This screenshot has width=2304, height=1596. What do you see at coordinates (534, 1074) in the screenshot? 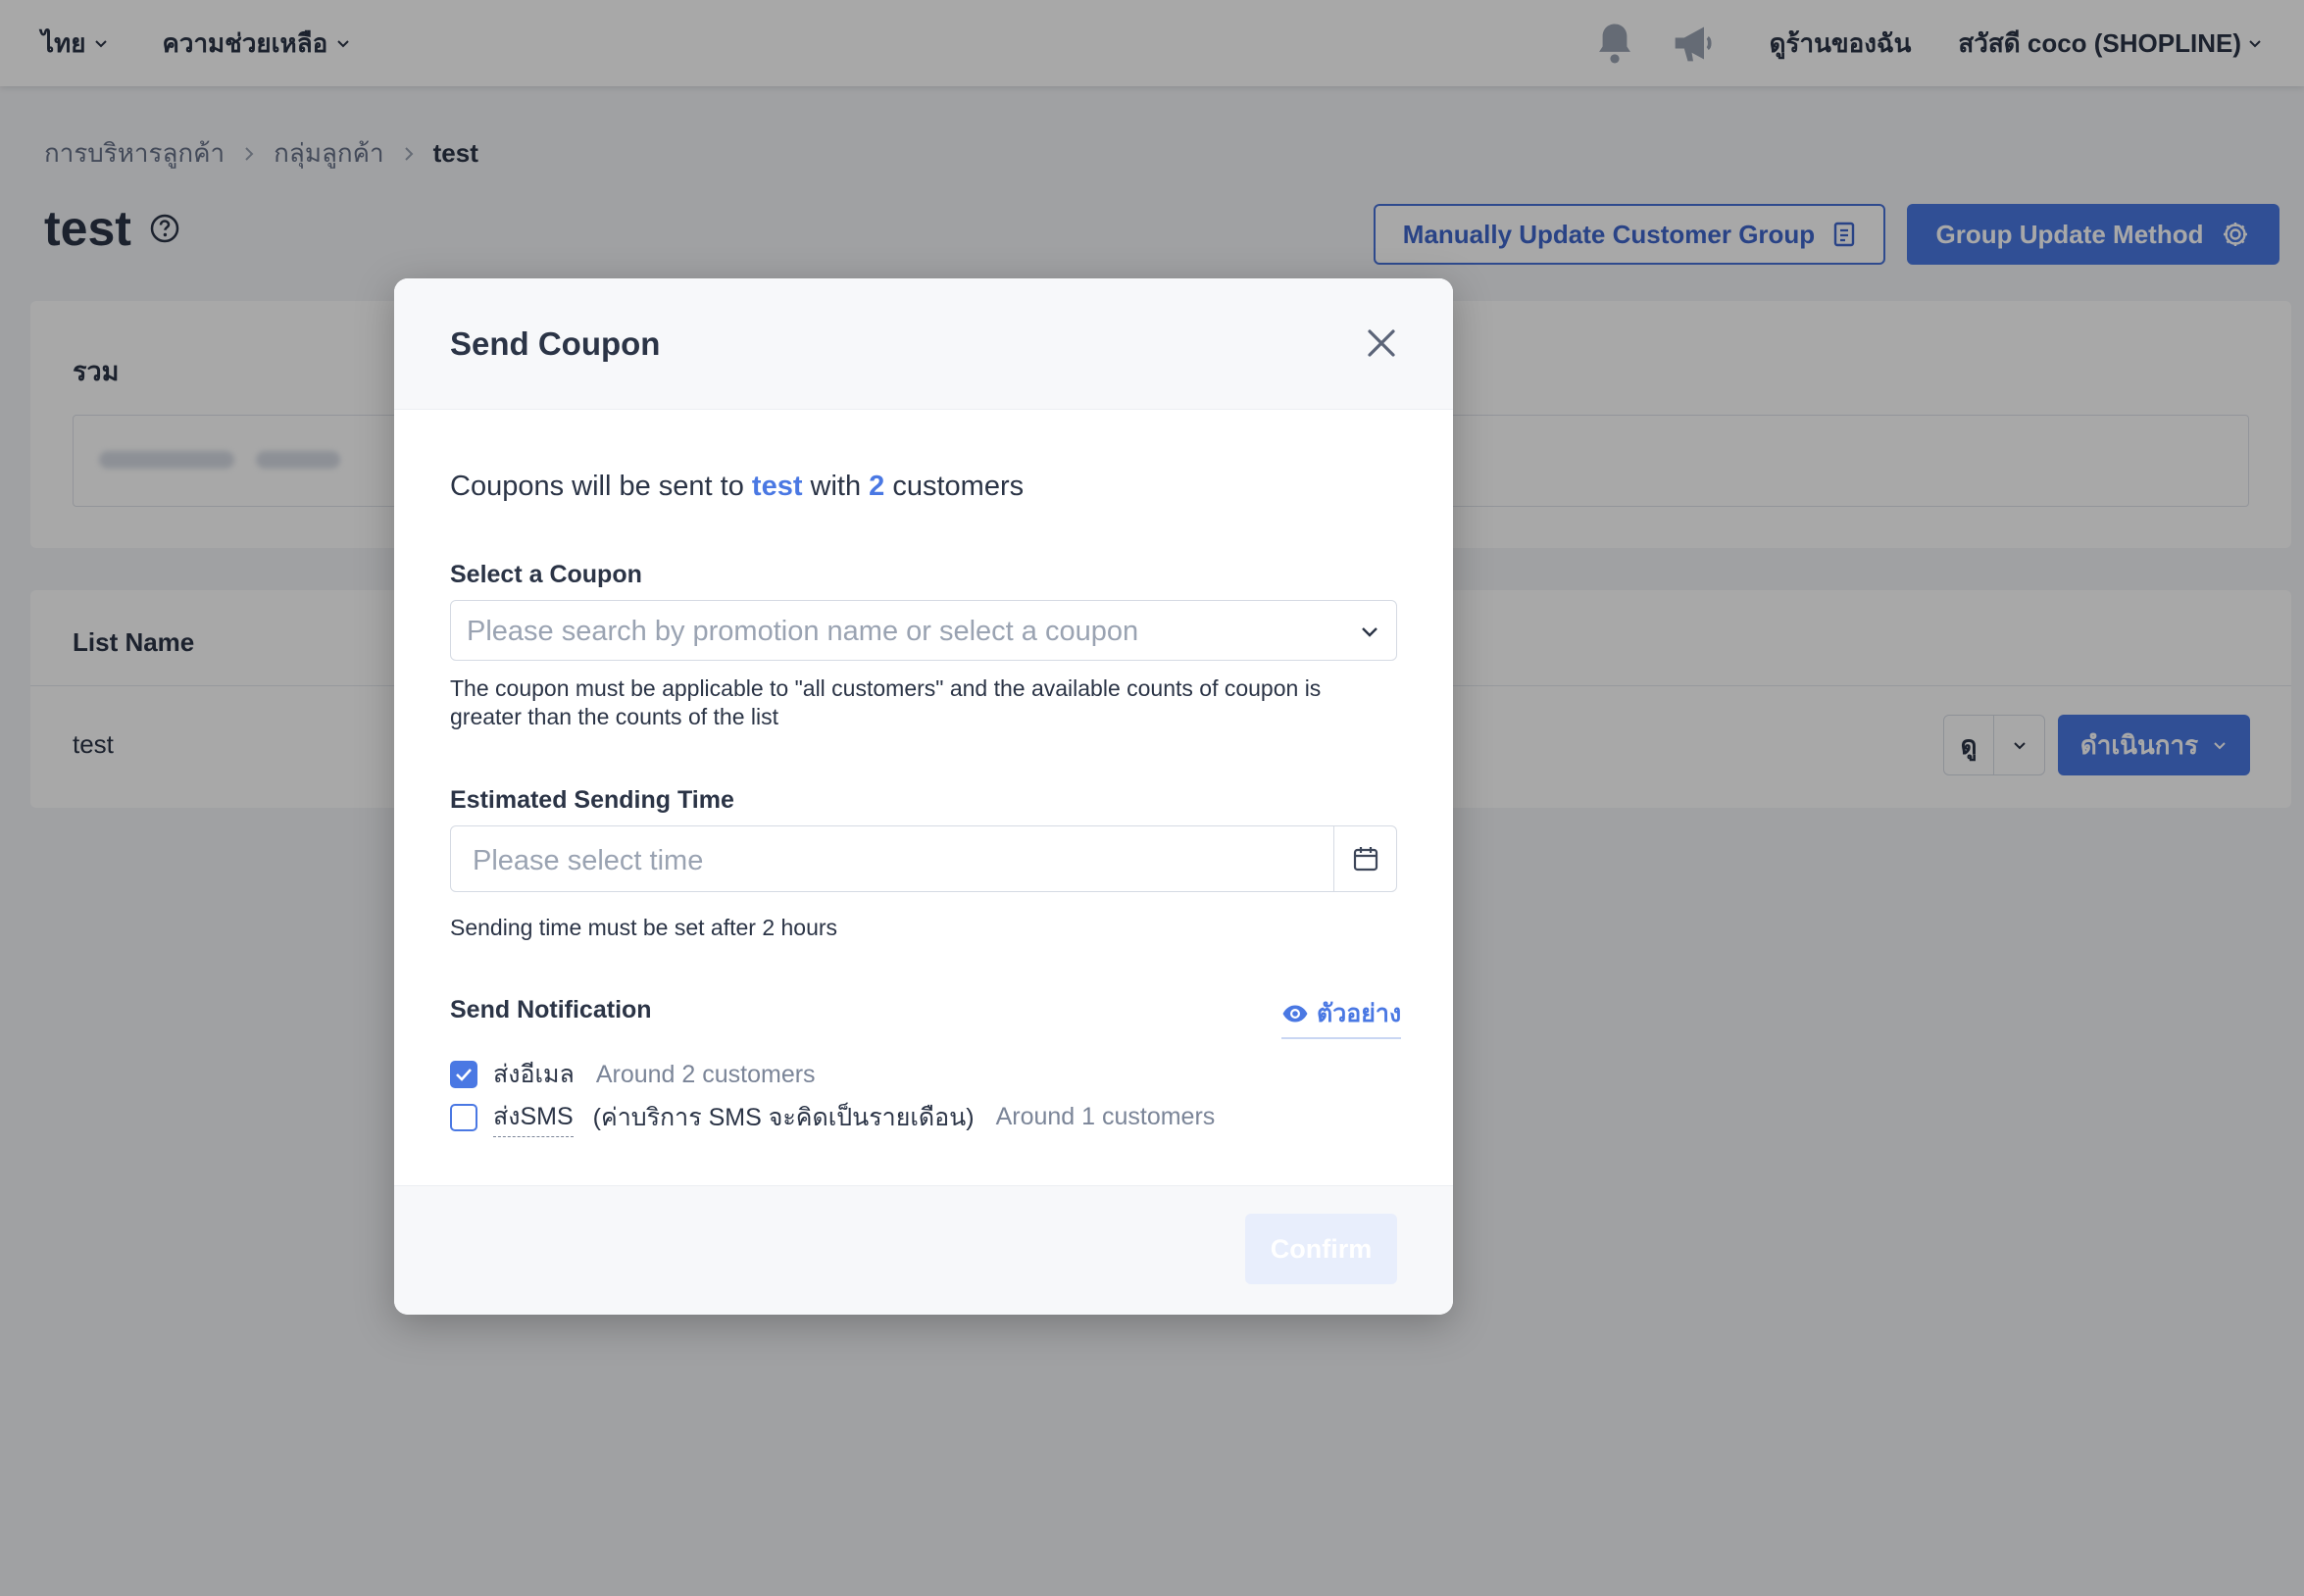
I see `email-option-label: ส่งอีเมล` at bounding box center [534, 1074].